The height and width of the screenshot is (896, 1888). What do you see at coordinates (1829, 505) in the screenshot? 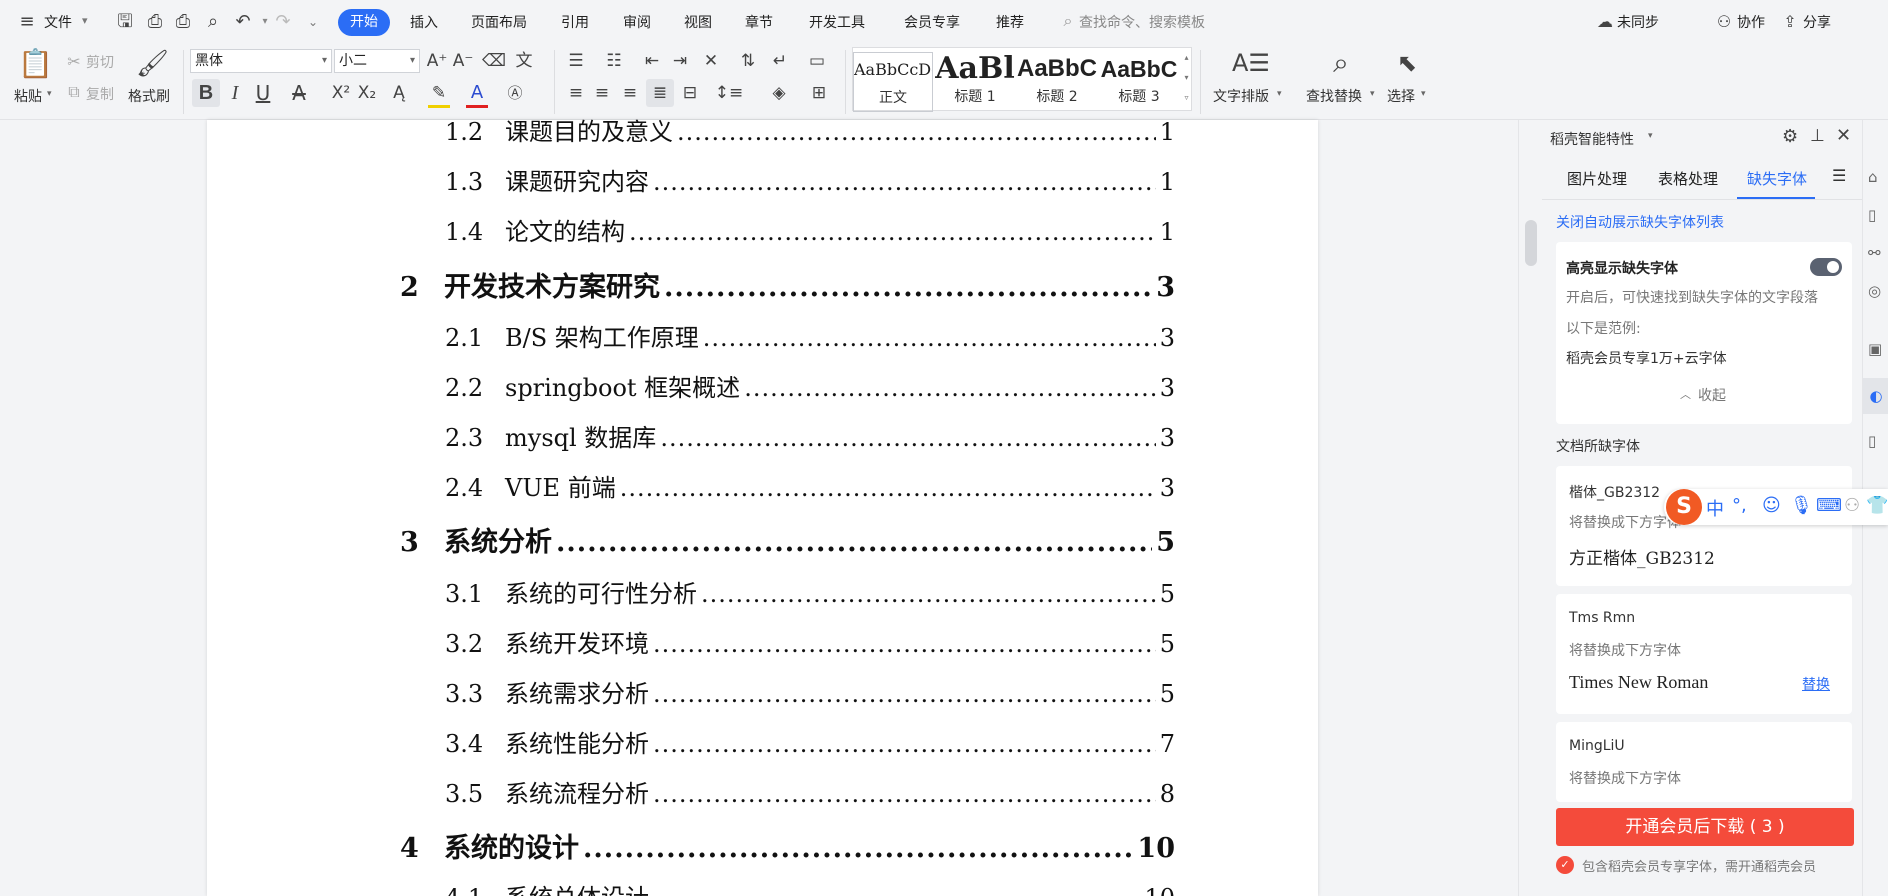
I see `keyboard-icon: ⌨` at bounding box center [1829, 505].